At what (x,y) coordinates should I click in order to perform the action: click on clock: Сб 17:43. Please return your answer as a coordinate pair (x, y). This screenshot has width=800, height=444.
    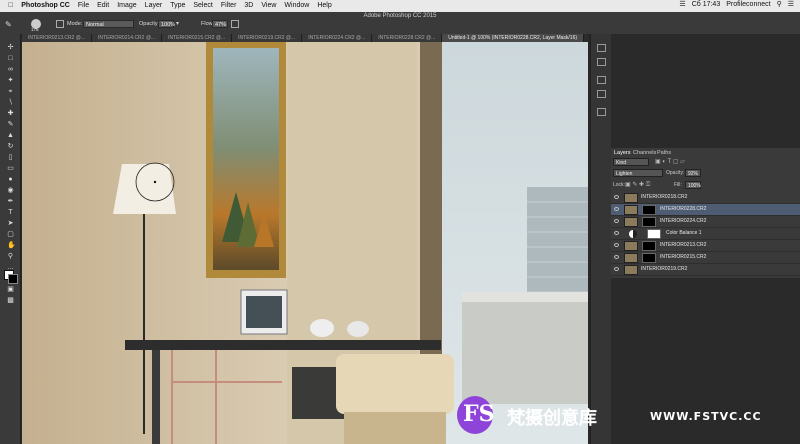
    Looking at the image, I should click on (706, 4).